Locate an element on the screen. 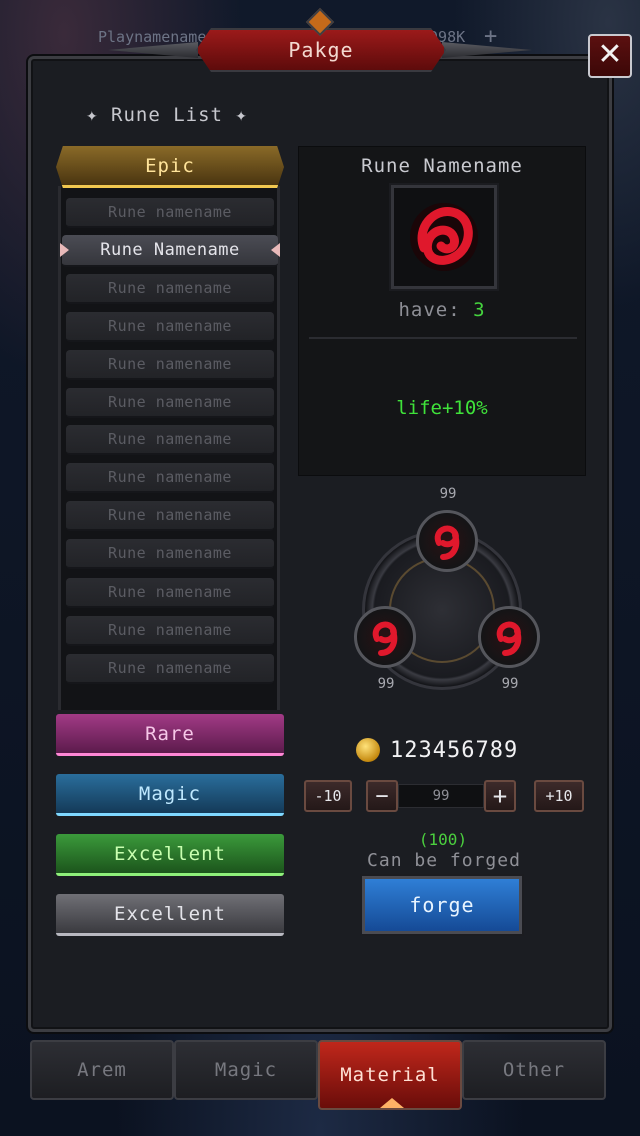  tab-arem: Arem is located at coordinates (102, 1070).